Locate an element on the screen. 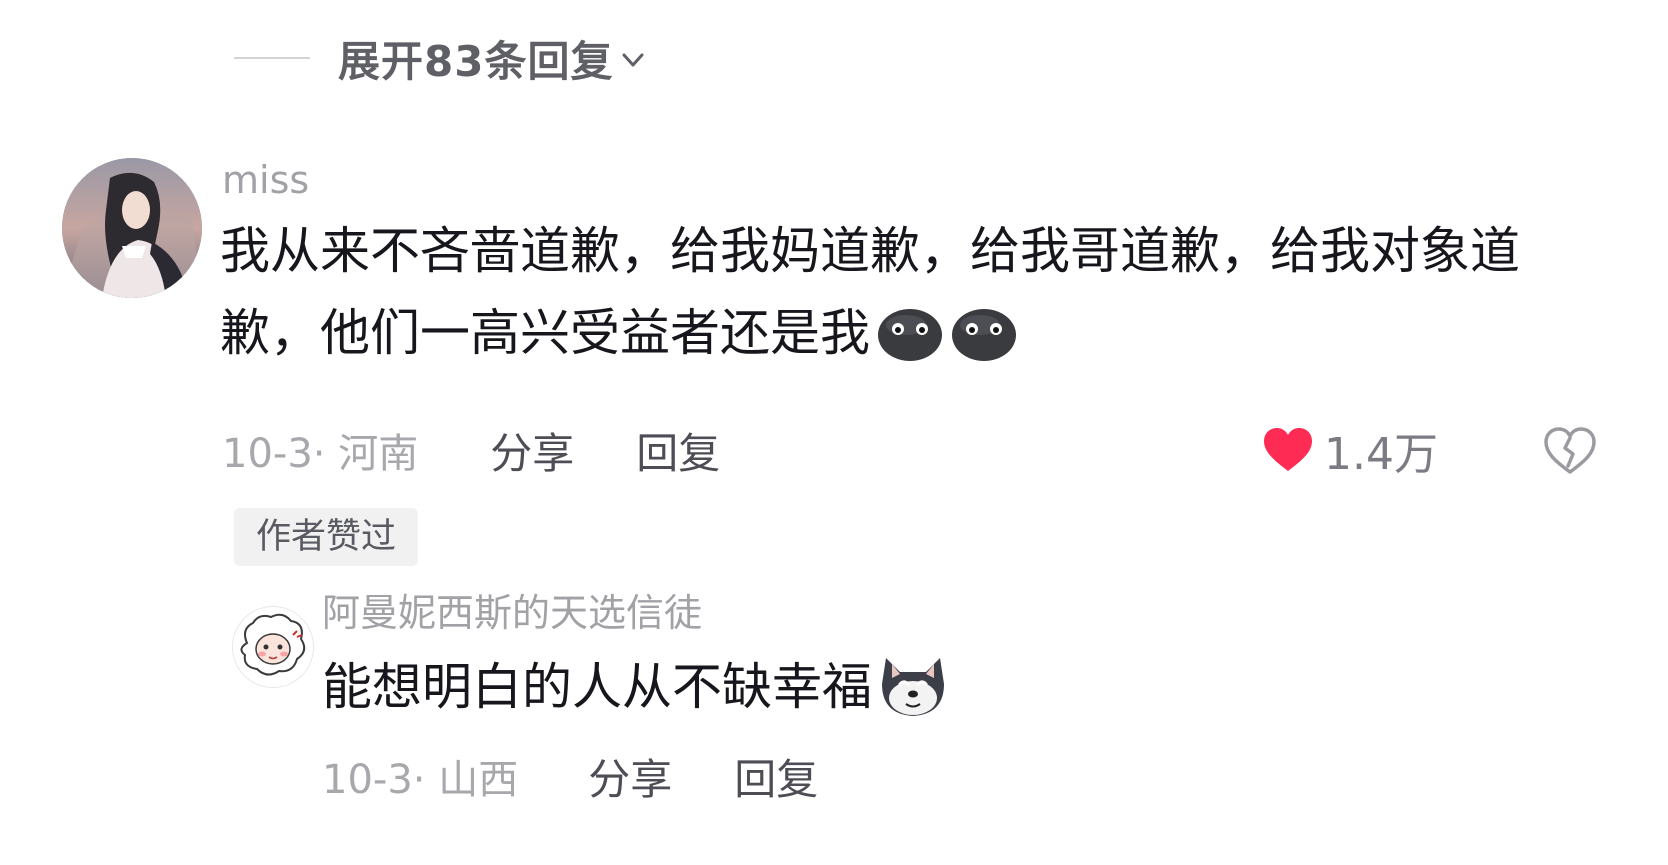  shiba-dog-emoji-icon is located at coordinates (913, 686).